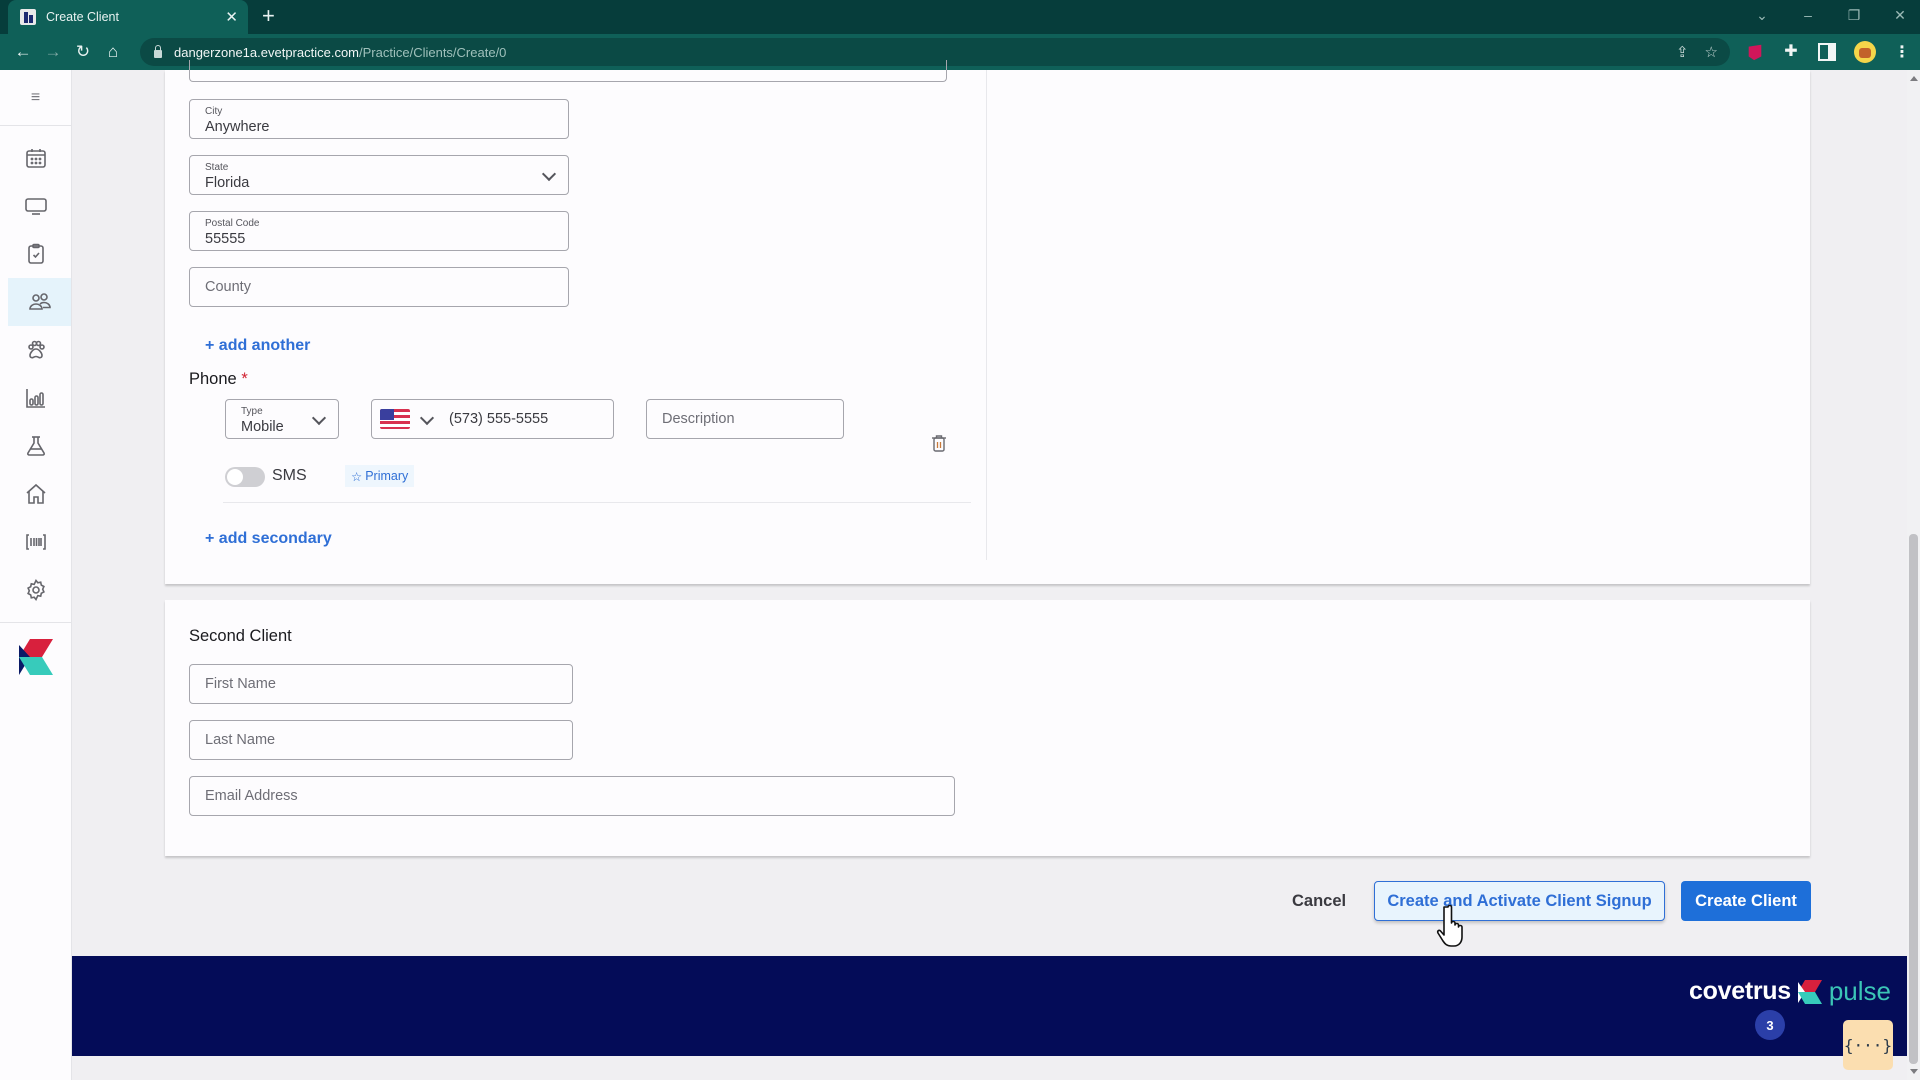 Image resolution: width=1920 pixels, height=1080 pixels. Describe the element at coordinates (1682, 52) in the screenshot. I see `share-icon: ⇪` at that location.